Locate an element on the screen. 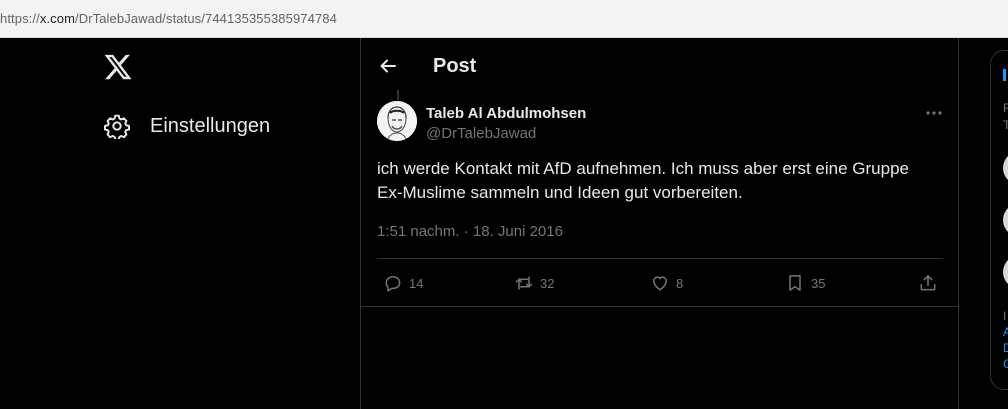  reply-count: 14 is located at coordinates (416, 283).